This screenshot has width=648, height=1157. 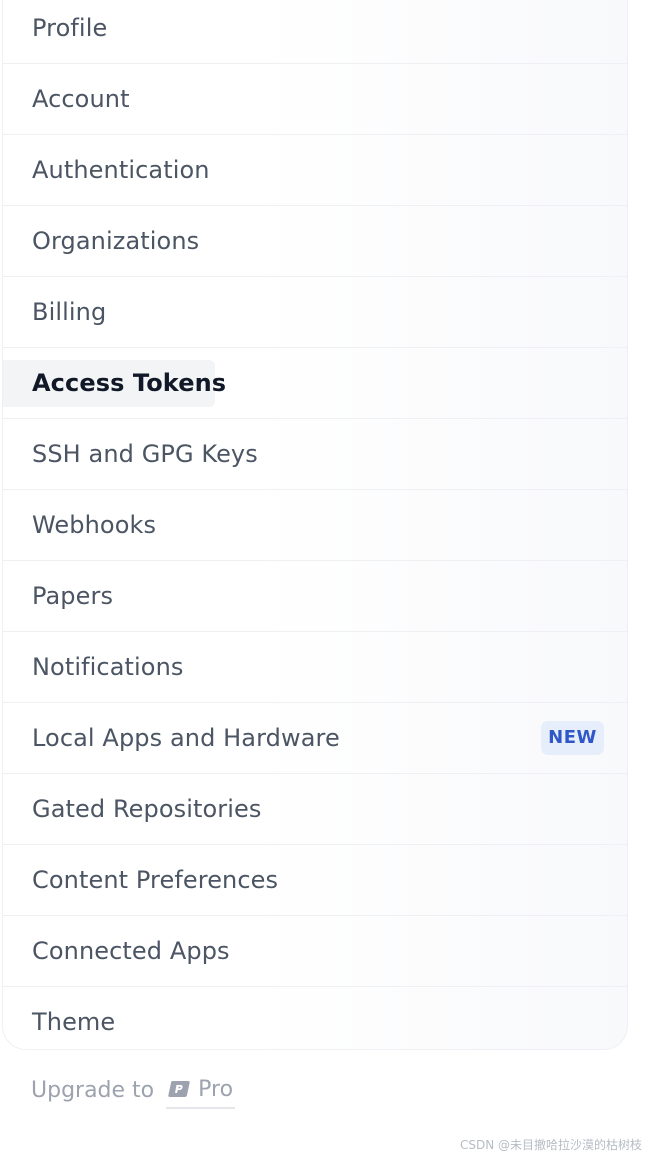 I want to click on new-badge: NEW, so click(x=572, y=738).